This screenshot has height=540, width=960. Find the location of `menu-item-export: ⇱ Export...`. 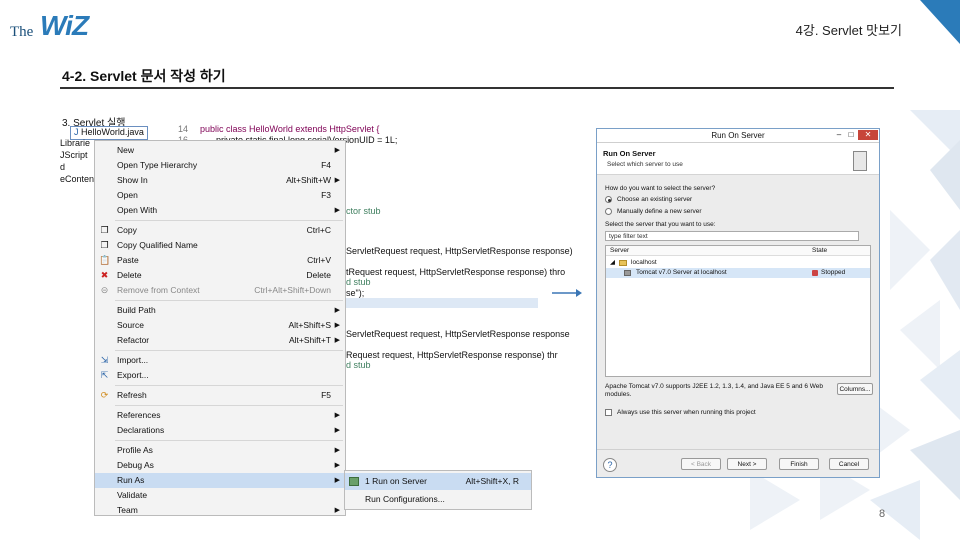

menu-item-export: ⇱ Export... is located at coordinates (220, 375).